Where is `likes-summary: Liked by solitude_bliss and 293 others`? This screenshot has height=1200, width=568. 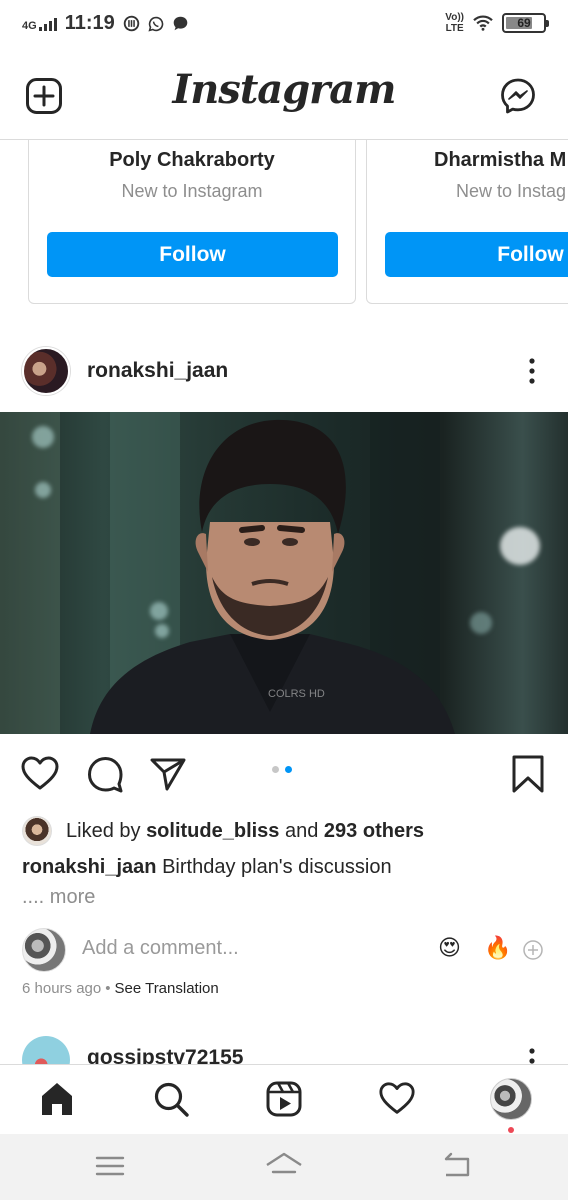
likes-summary: Liked by solitude_bliss and 293 others is located at coordinates (223, 831).